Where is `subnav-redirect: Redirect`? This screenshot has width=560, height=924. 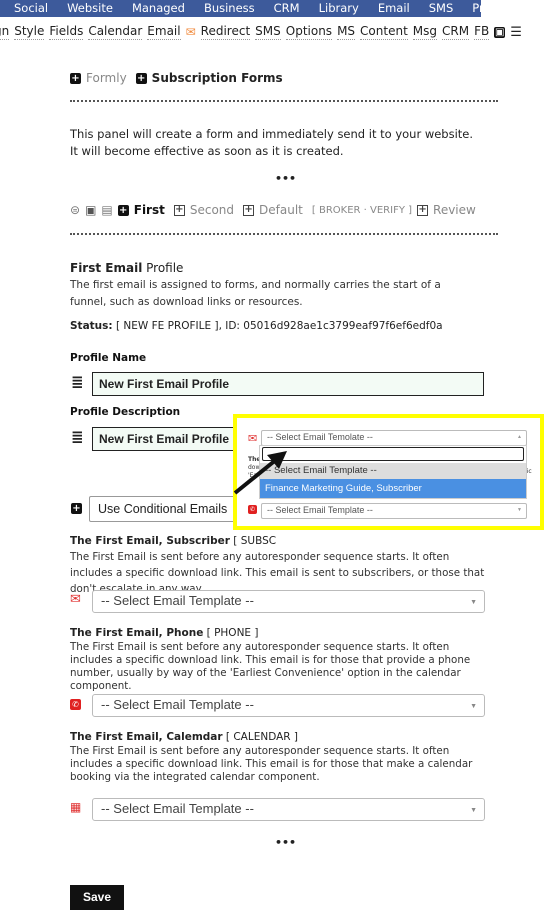
subnav-redirect: Redirect is located at coordinates (225, 32).